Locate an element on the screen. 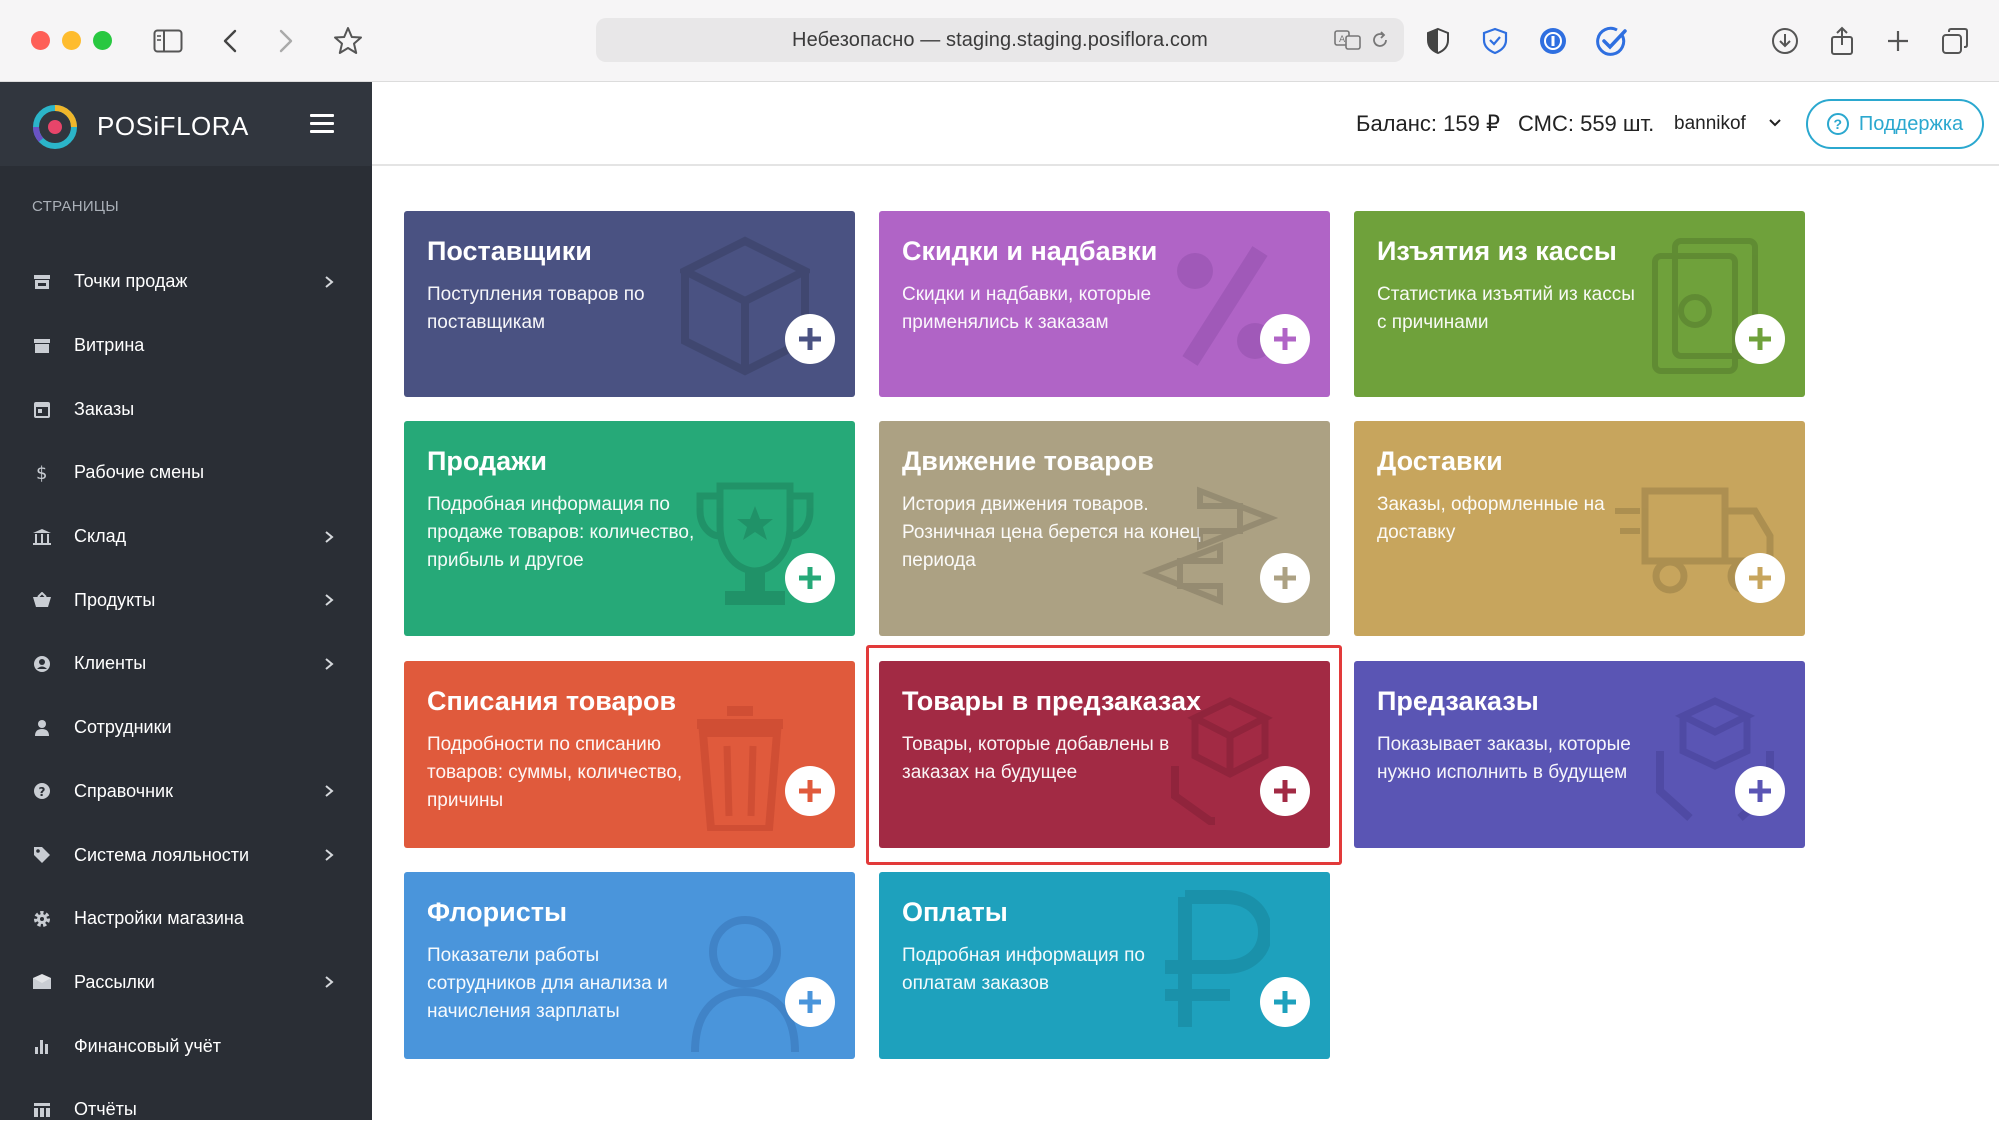  logo-text: POSiFLORA is located at coordinates (173, 126).